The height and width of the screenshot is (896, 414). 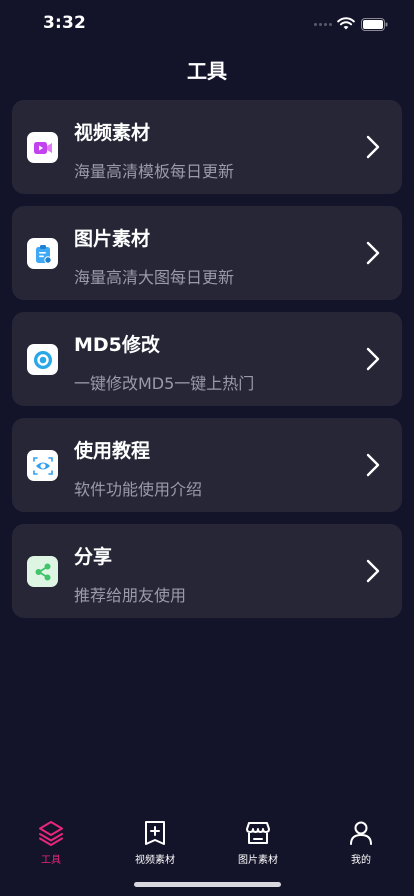 What do you see at coordinates (117, 345) in the screenshot?
I see `card-title: MD5修改` at bounding box center [117, 345].